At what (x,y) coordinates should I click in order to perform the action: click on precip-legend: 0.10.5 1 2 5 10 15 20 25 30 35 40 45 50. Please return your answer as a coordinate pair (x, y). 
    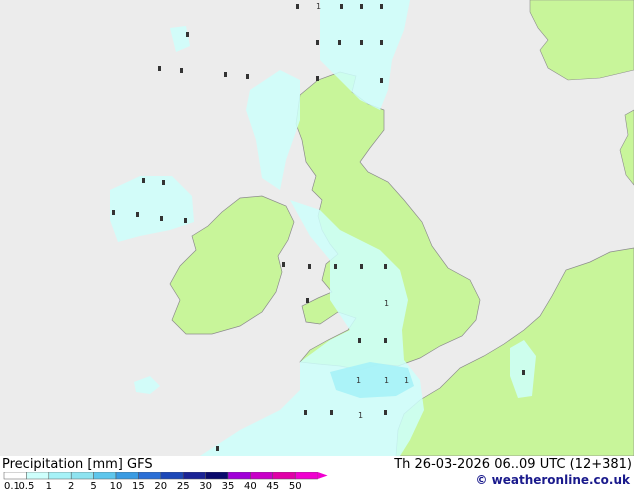
    Looking at the image, I should click on (165, 481).